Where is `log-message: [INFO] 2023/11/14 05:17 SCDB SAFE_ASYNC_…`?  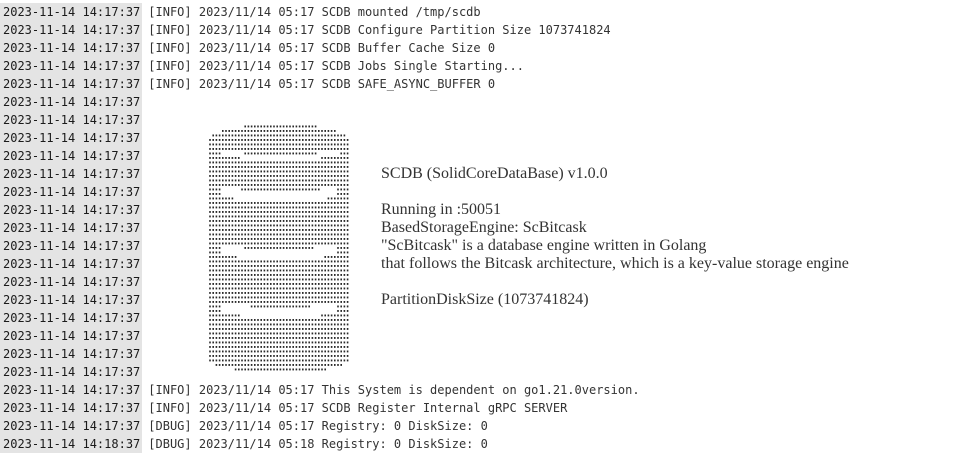
log-message: [INFO] 2023/11/14 05:17 SCDB SAFE_ASYNC_… is located at coordinates (322, 84).